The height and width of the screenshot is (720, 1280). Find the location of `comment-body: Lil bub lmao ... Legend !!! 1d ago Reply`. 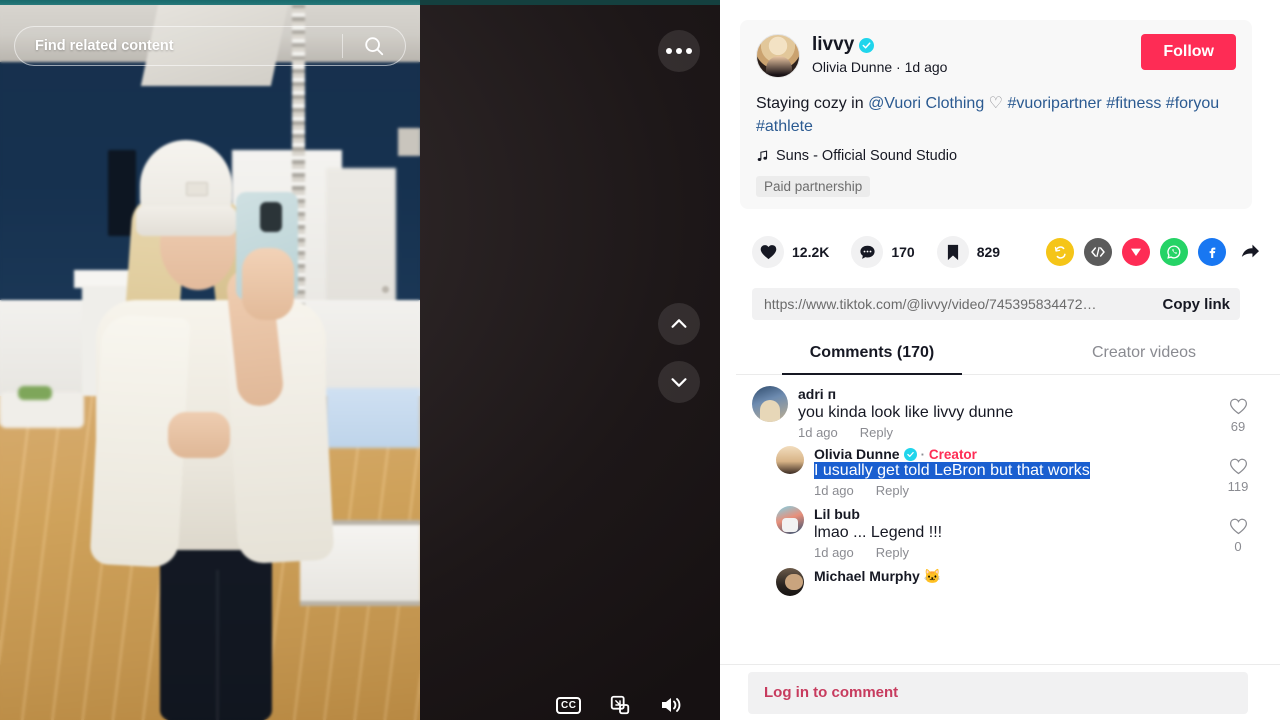

comment-body: Lil bub lmao ... Legend !!! 1d ago Reply is located at coordinates (1015, 533).